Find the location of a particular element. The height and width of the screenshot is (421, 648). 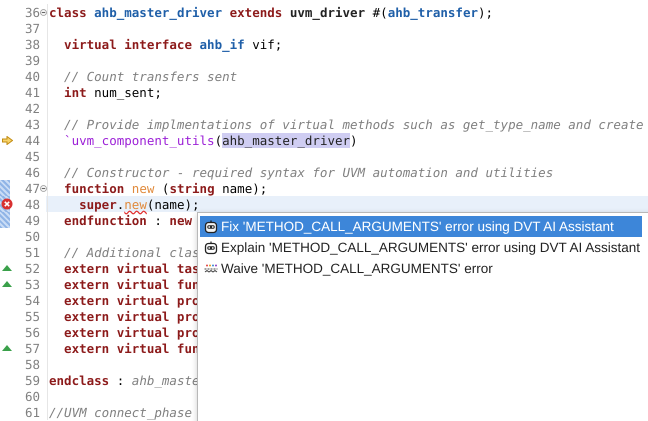

line-number: 55 is located at coordinates (32, 316).